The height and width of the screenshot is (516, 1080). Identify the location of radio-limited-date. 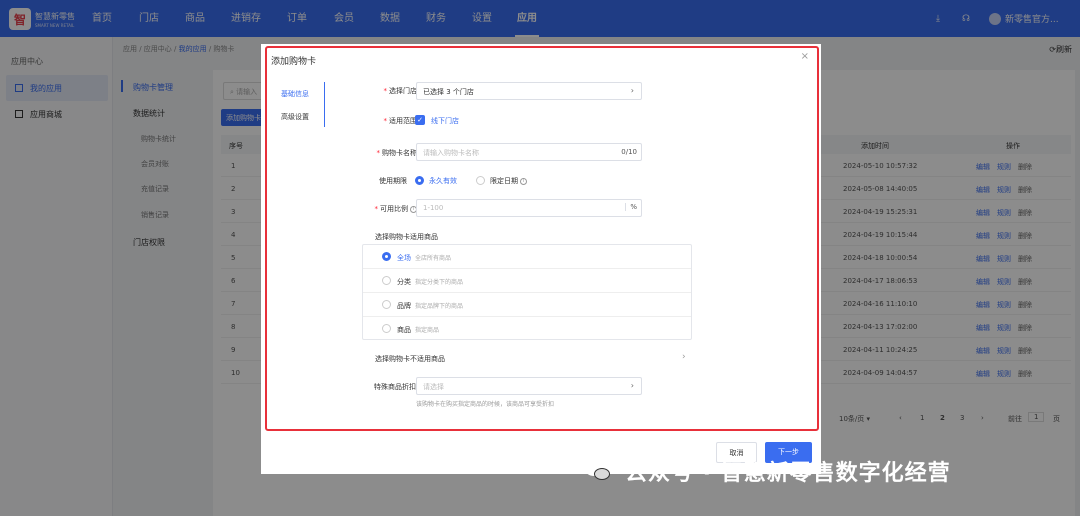
(480, 180).